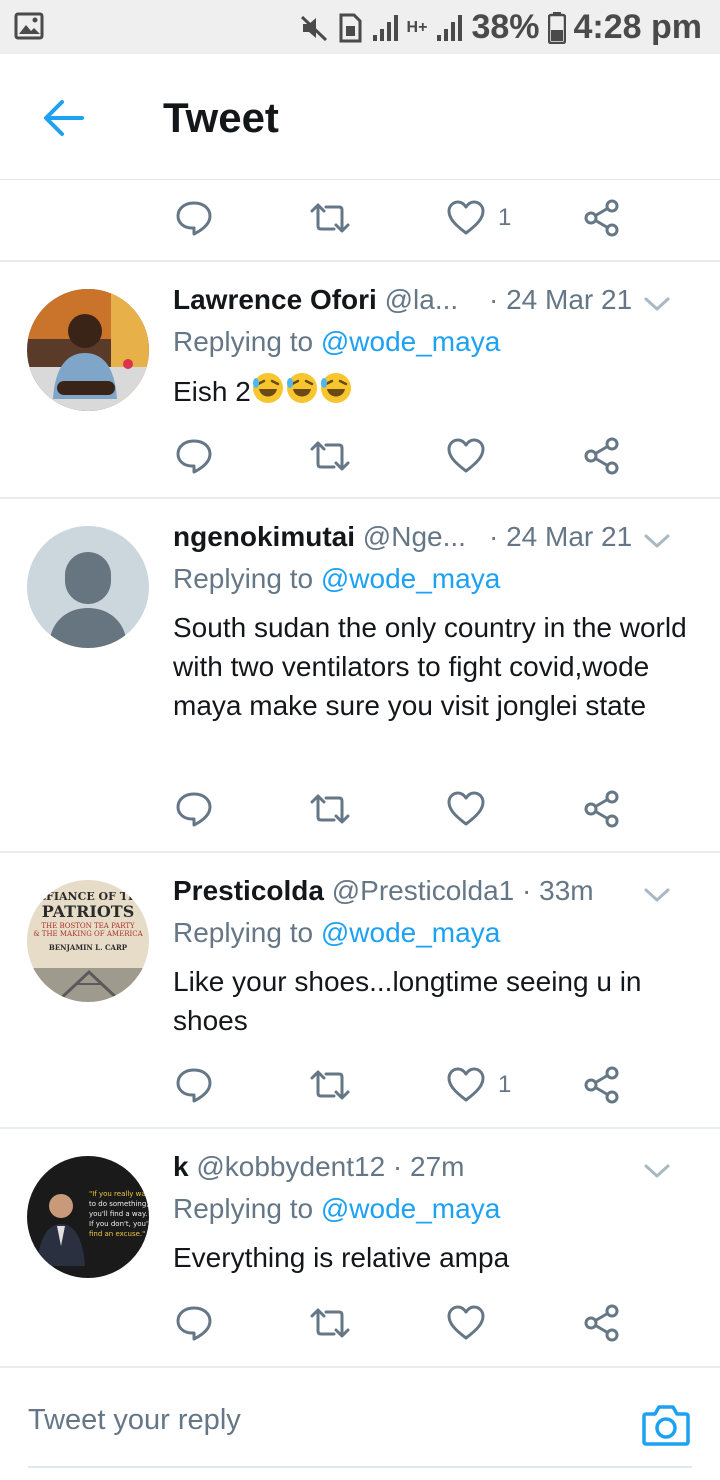 The width and height of the screenshot is (720, 1480). What do you see at coordinates (290, 1166) in the screenshot?
I see `user-handle: @kobbydent12` at bounding box center [290, 1166].